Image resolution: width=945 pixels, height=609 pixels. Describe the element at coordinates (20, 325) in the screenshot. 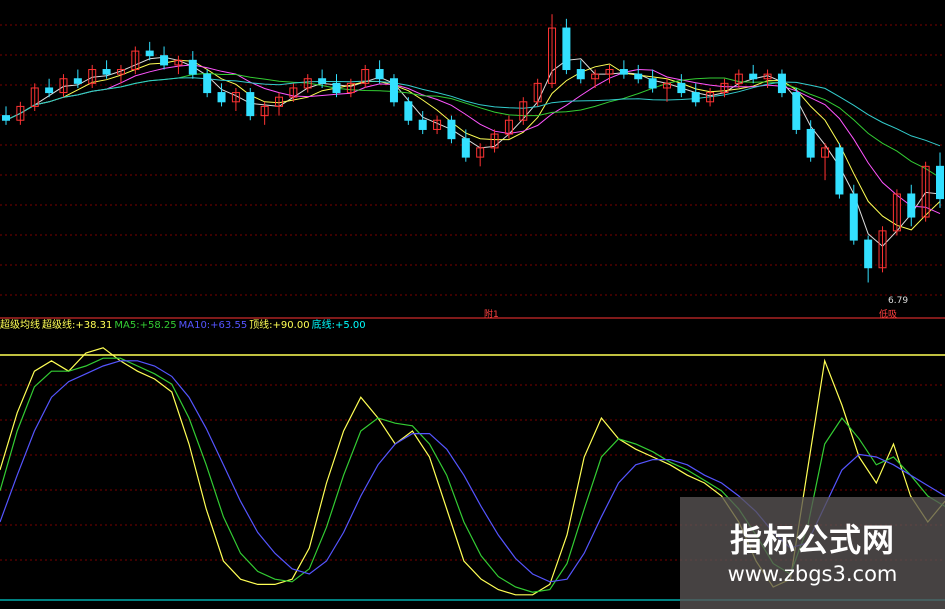

I see `legend-item: 超级均线` at that location.